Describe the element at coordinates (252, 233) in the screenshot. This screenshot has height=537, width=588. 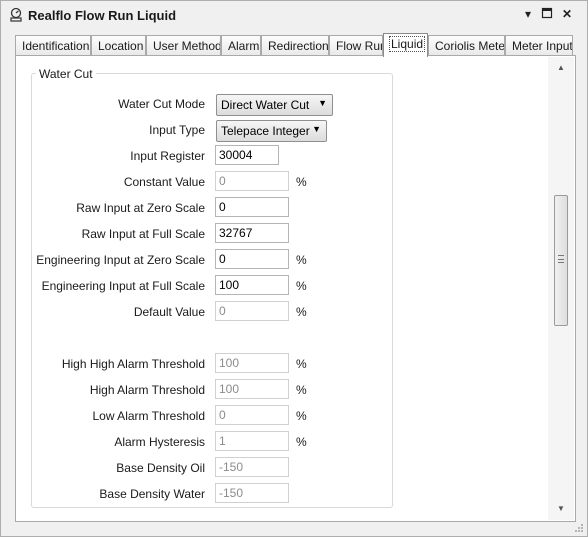
I see `raw-full-field: 32767` at that location.